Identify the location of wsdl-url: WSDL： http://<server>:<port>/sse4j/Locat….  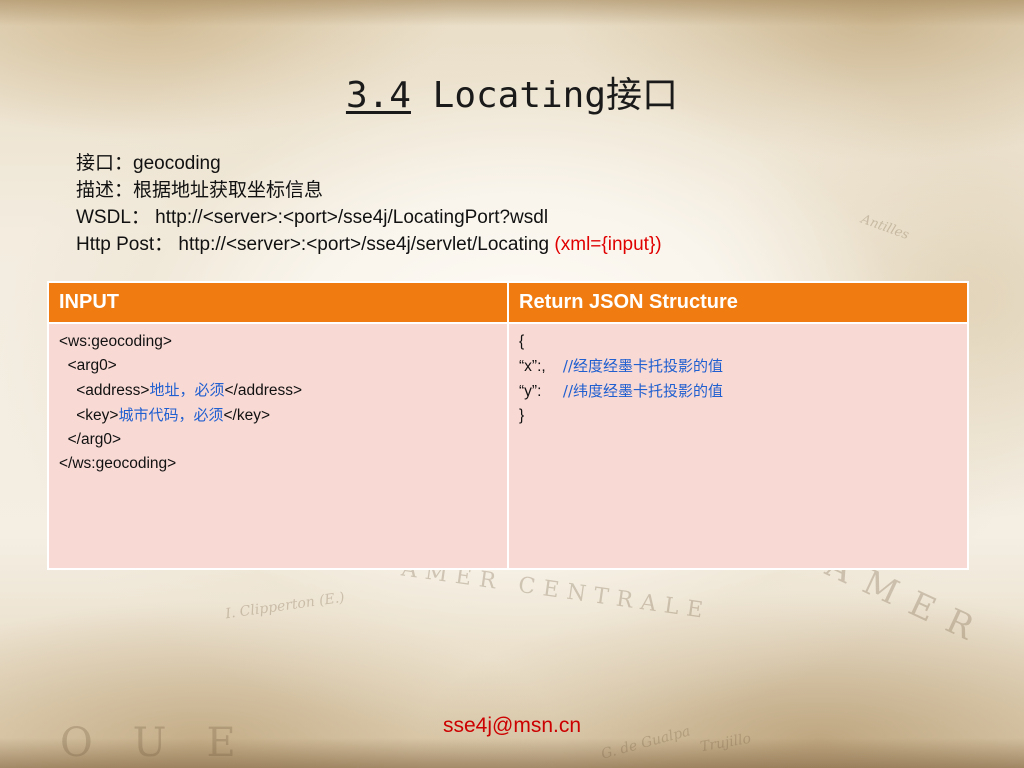
(312, 217).